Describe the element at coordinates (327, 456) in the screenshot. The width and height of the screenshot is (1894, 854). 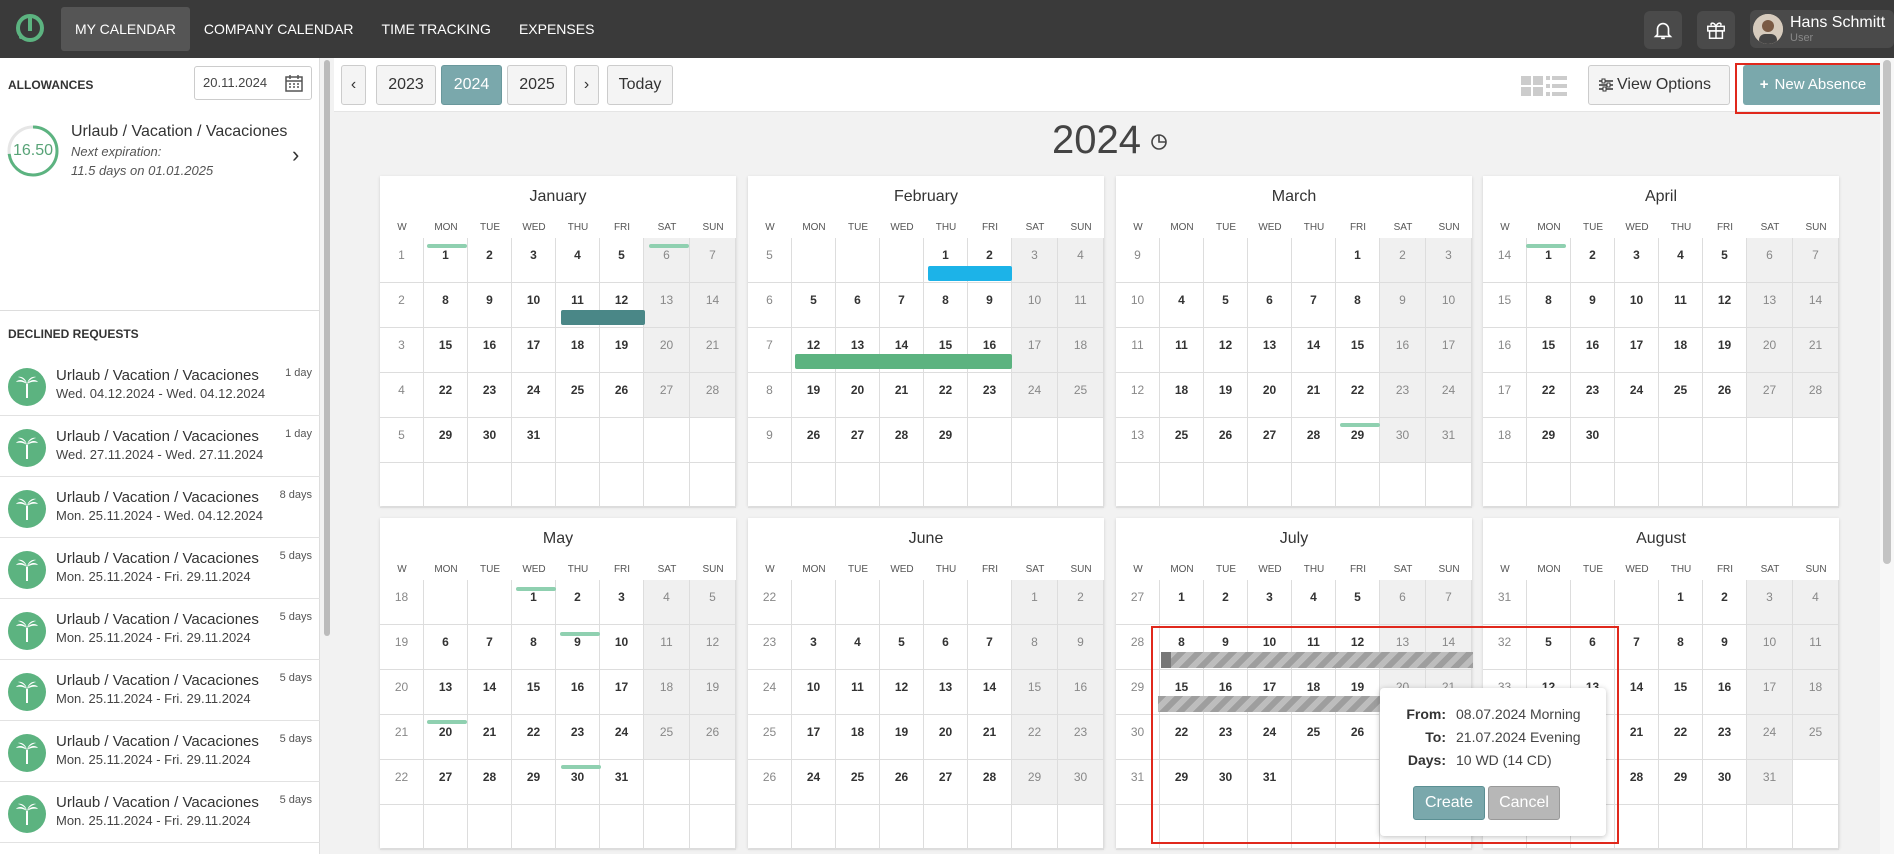
I see `sidebar-scrollbar` at that location.